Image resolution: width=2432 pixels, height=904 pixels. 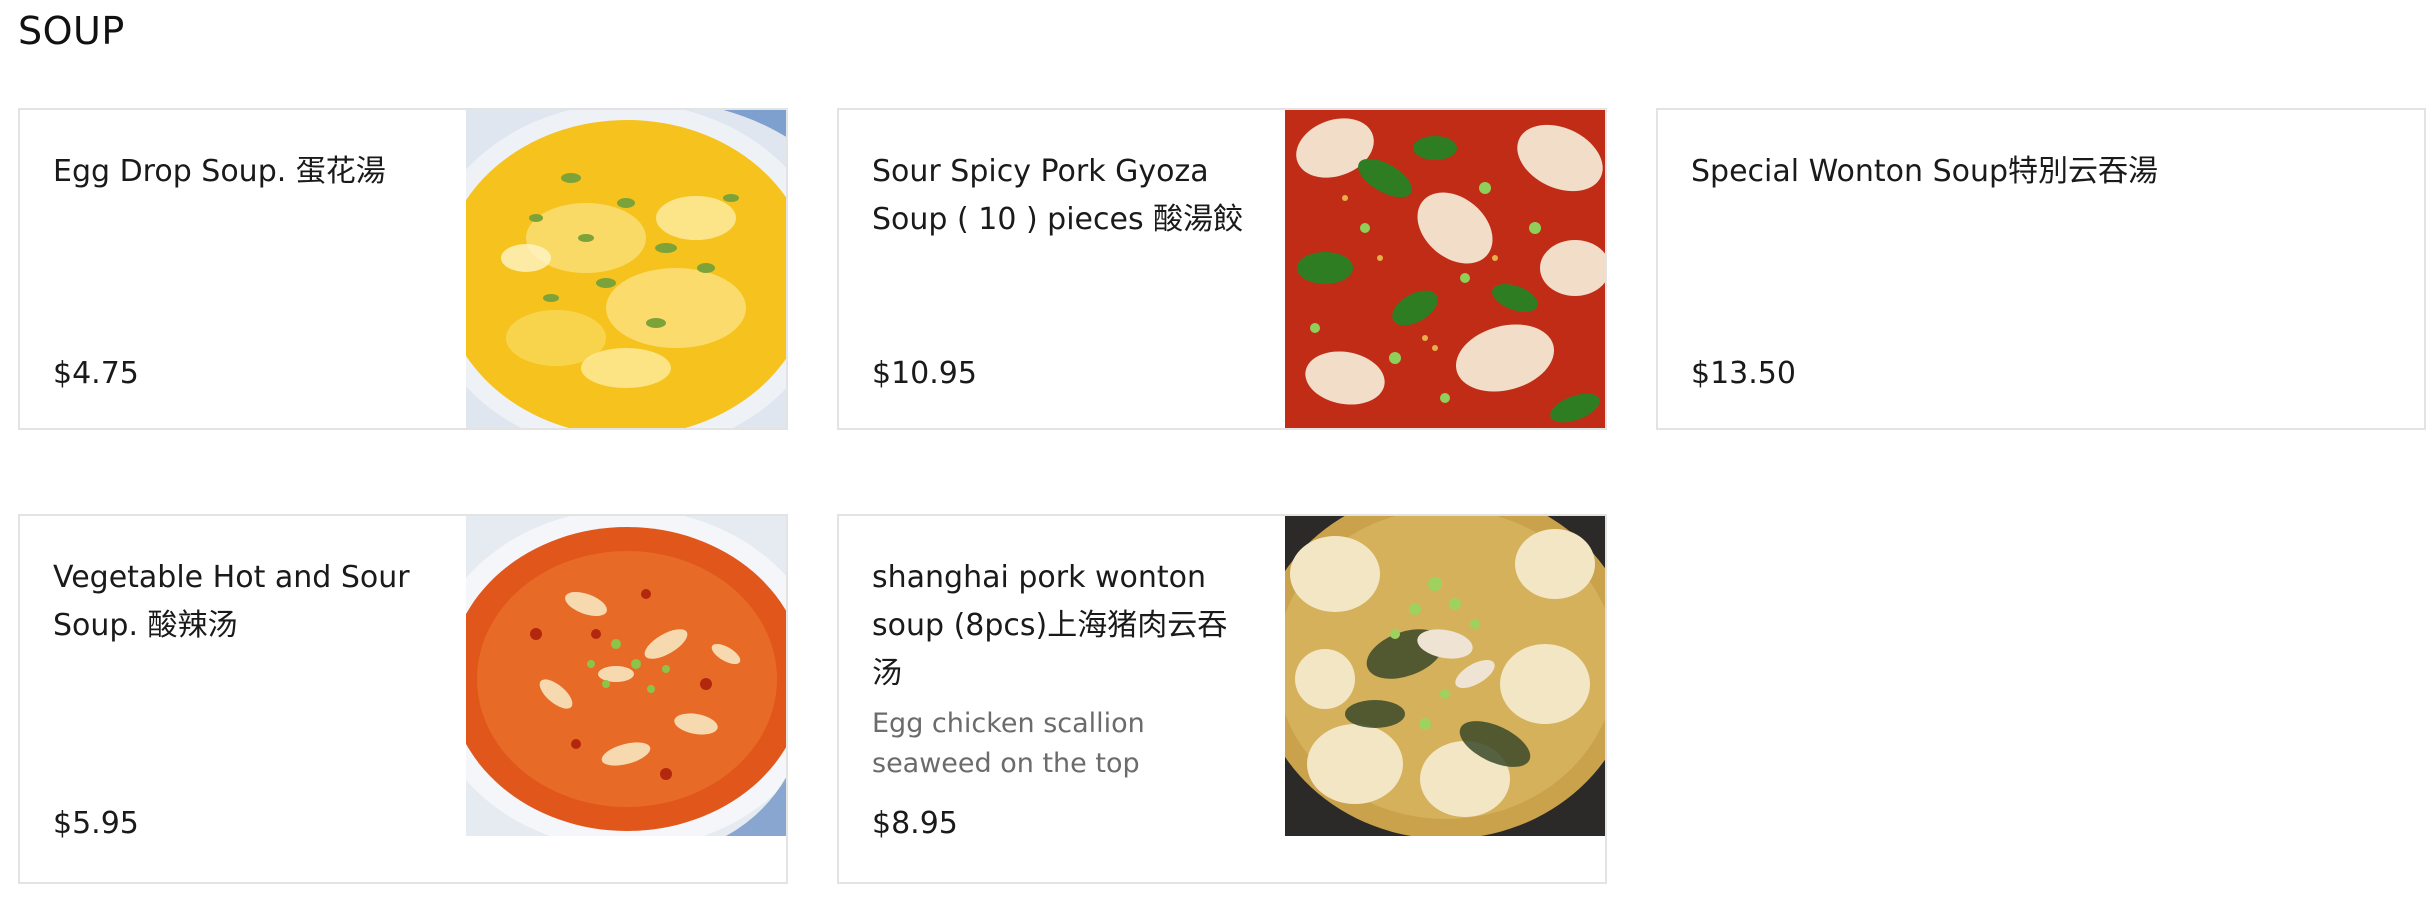 I want to click on section-title: SOUP, so click(x=71, y=31).